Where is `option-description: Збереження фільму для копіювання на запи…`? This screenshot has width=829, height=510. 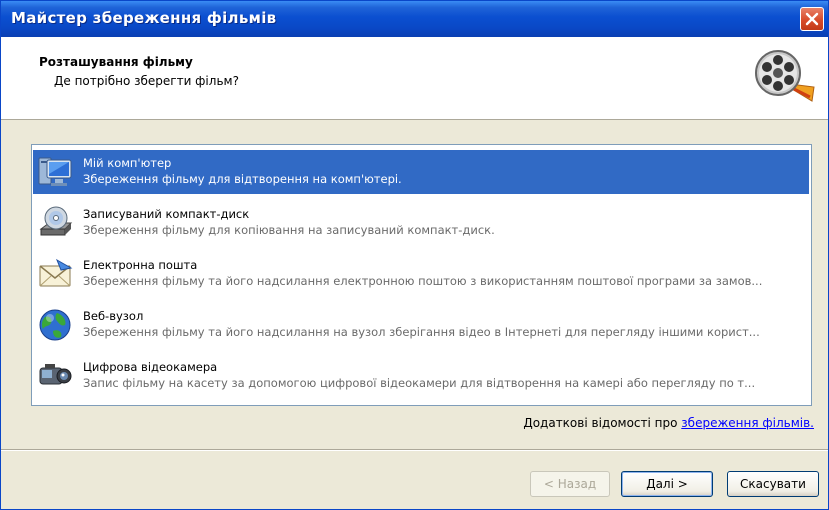
option-description: Збереження фільму для копіювання на запи… is located at coordinates (289, 230).